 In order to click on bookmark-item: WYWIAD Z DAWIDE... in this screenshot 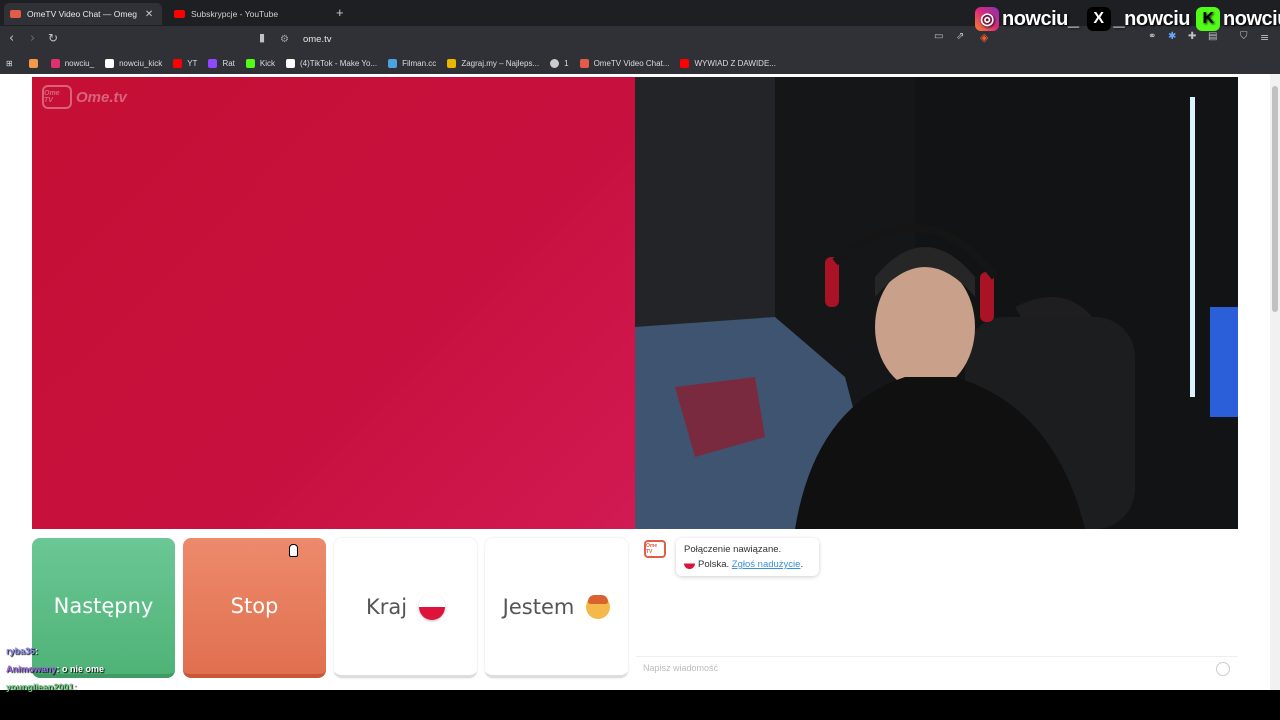, I will do `click(728, 63)`.